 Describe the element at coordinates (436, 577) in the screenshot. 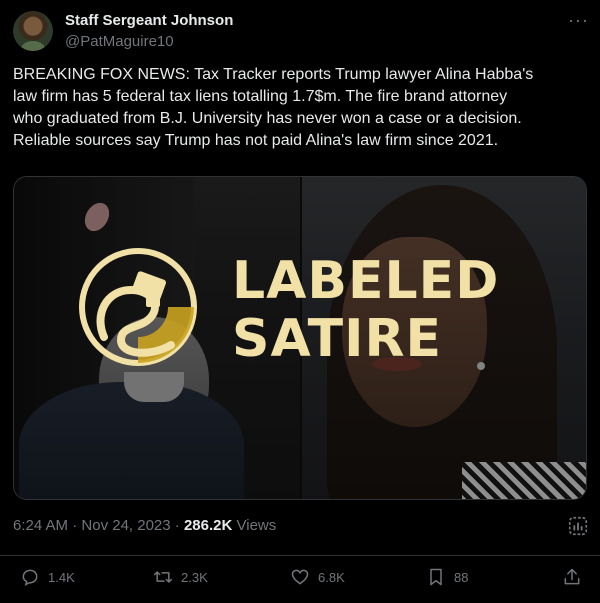

I see `bookmark-icon` at that location.